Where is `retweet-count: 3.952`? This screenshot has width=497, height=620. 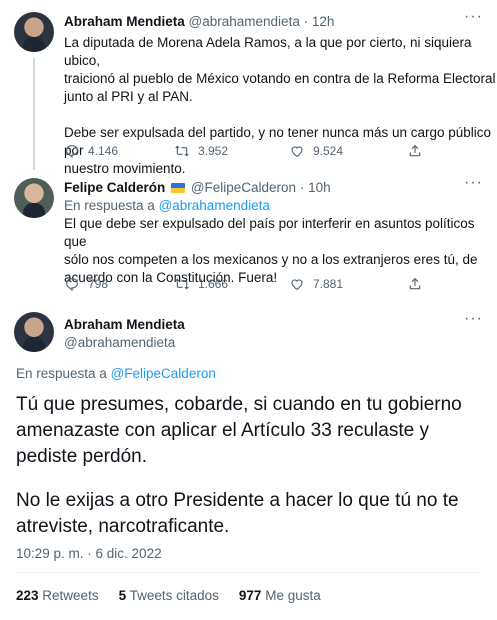
retweet-count: 3.952 is located at coordinates (213, 151).